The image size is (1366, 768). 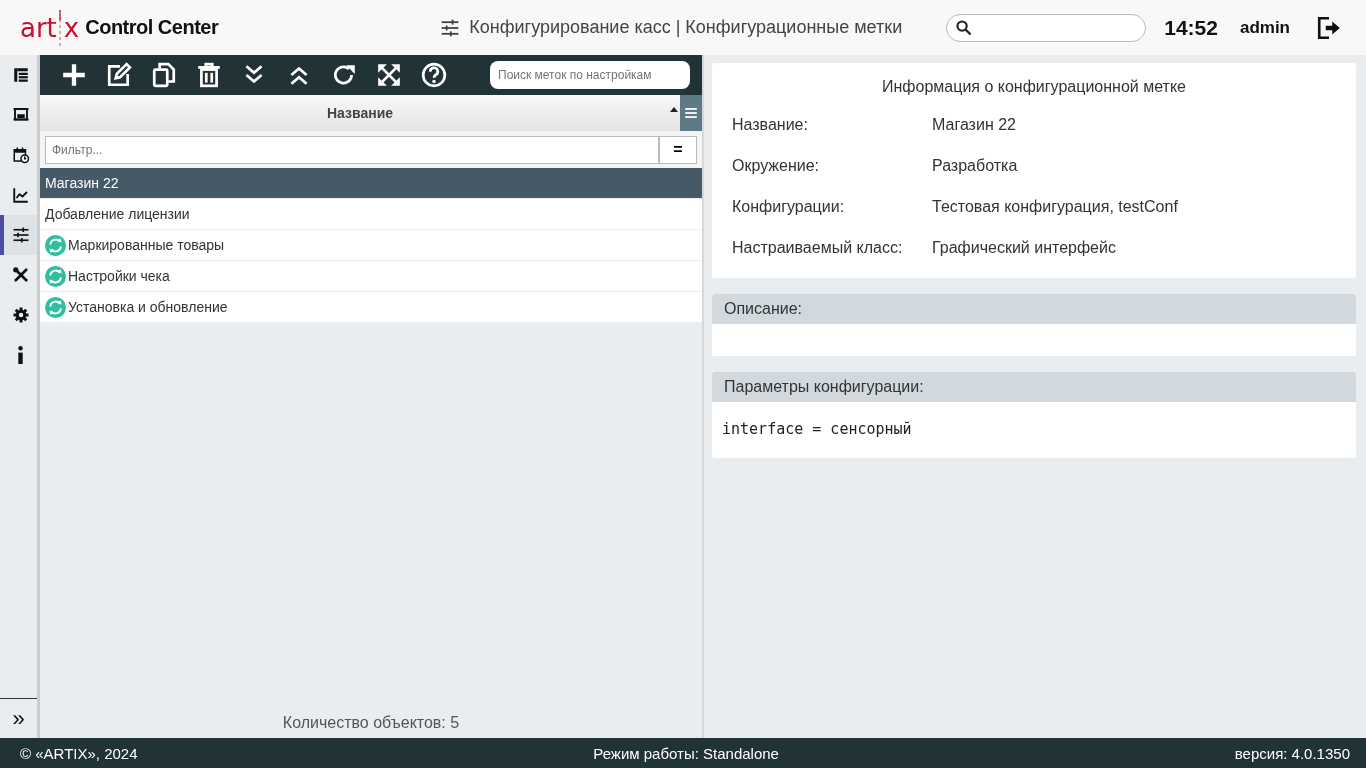 What do you see at coordinates (770, 125) in the screenshot?
I see `field-label: Название:` at bounding box center [770, 125].